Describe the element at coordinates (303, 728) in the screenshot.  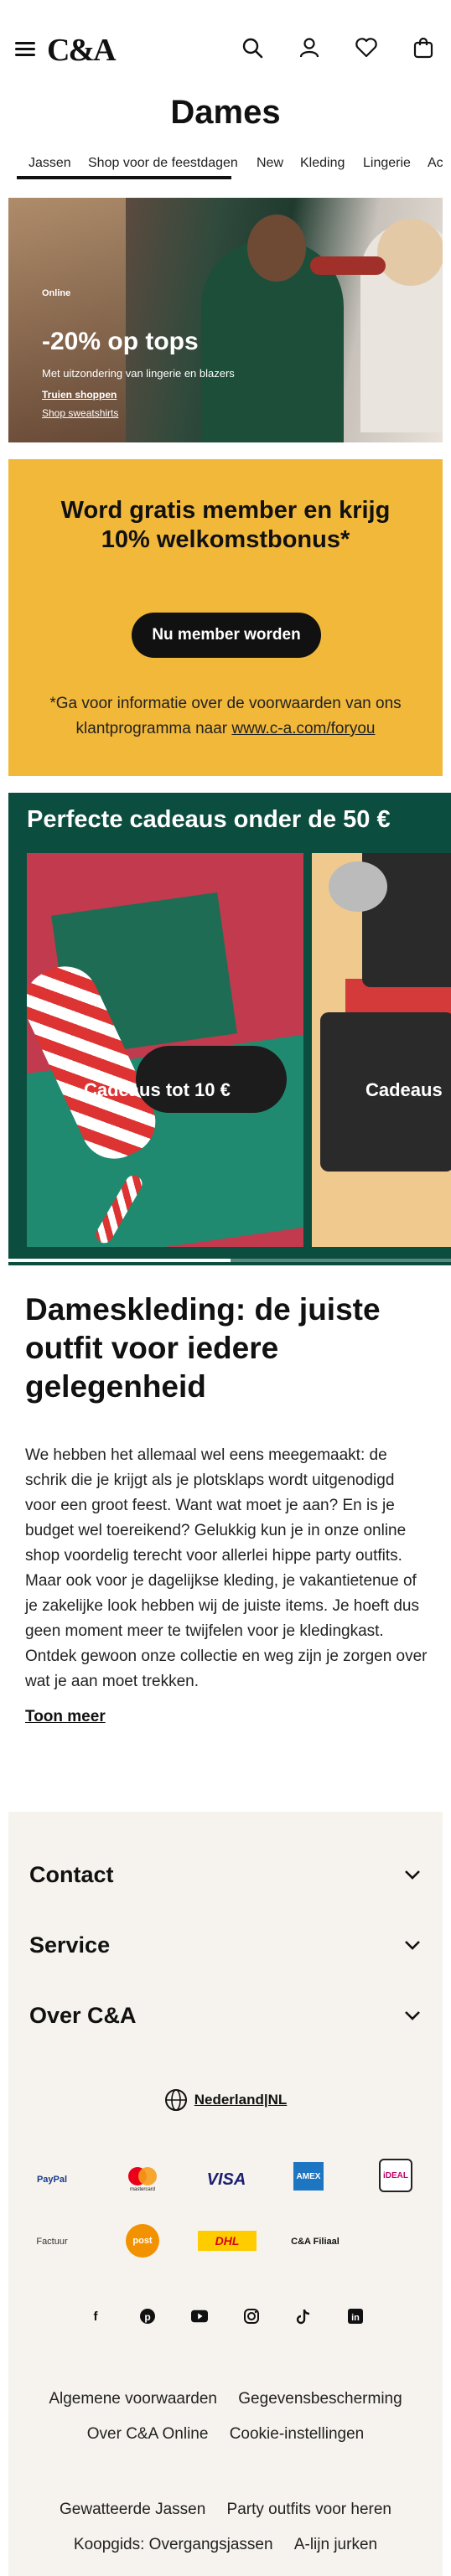
I see `member-note-link: www.c-a.com/foryou` at that location.